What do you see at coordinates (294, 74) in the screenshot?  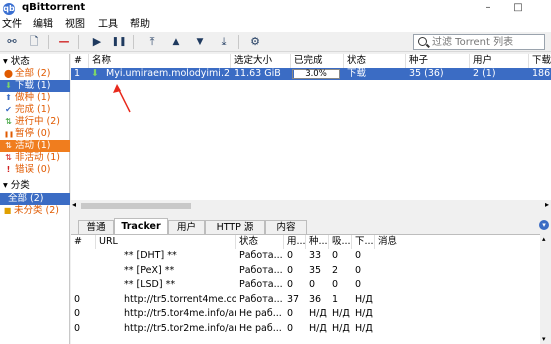 I see `progress-fill` at bounding box center [294, 74].